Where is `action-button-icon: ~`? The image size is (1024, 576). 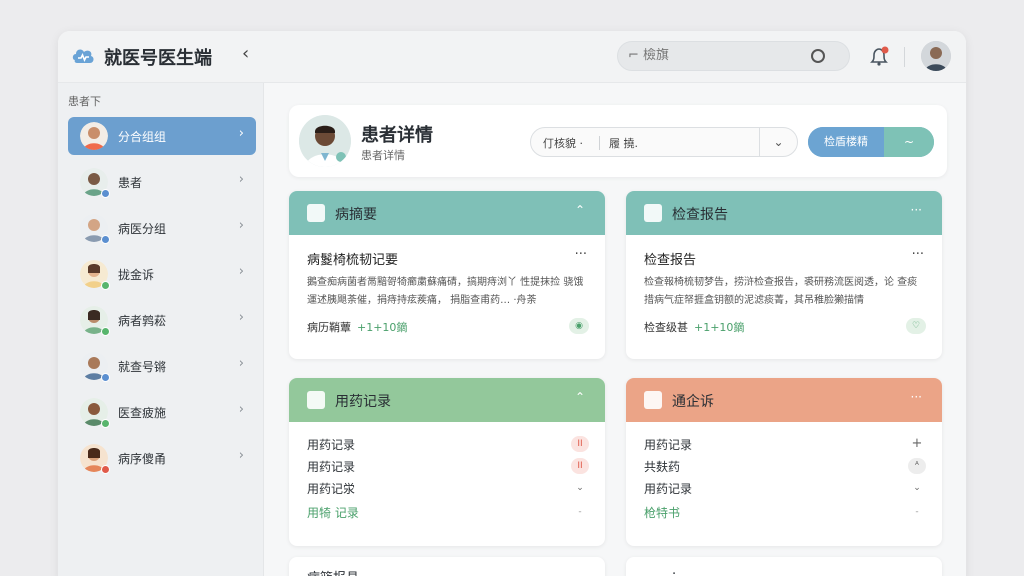 action-button-icon: ~ is located at coordinates (909, 142).